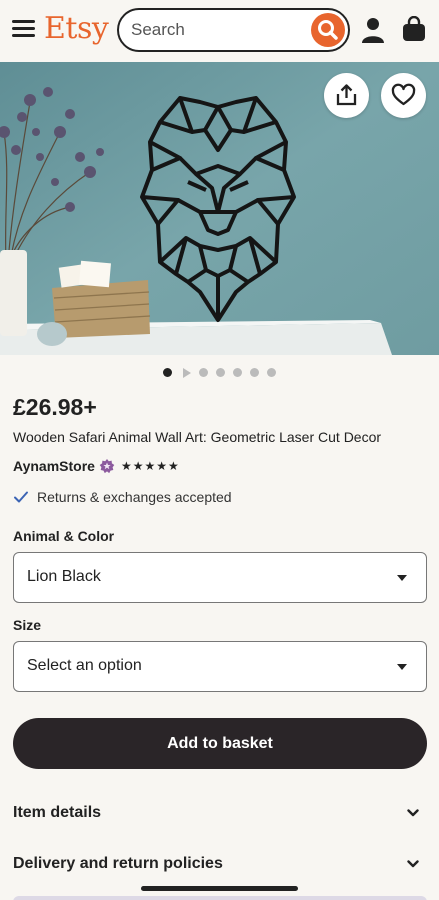 This screenshot has height=900, width=439. I want to click on delivery-policies-accordion: Delivery and return policies, so click(220, 864).